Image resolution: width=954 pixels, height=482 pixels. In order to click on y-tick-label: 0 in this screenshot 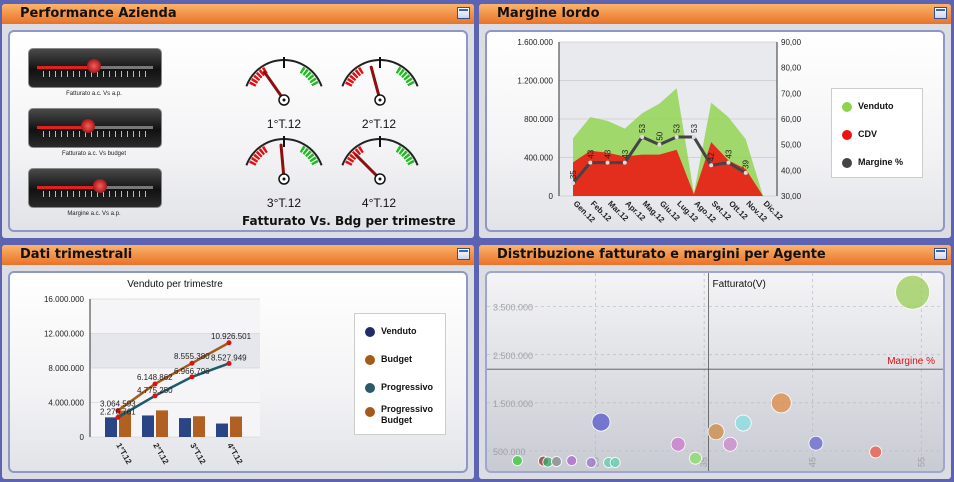, I will do `click(551, 196)`.